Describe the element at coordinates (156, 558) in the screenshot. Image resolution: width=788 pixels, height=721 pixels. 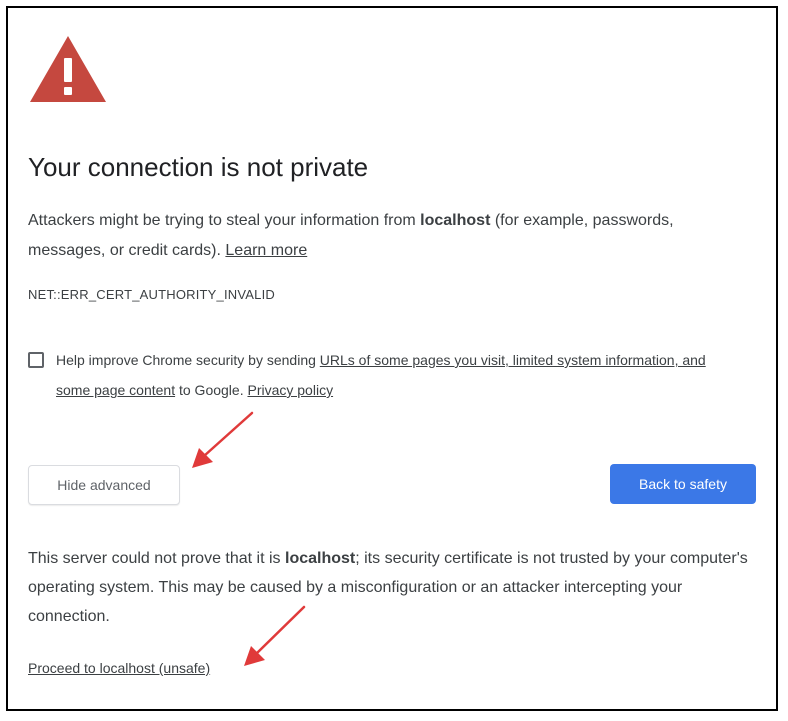
I see `details-text-1: This server could not prove that it is` at that location.